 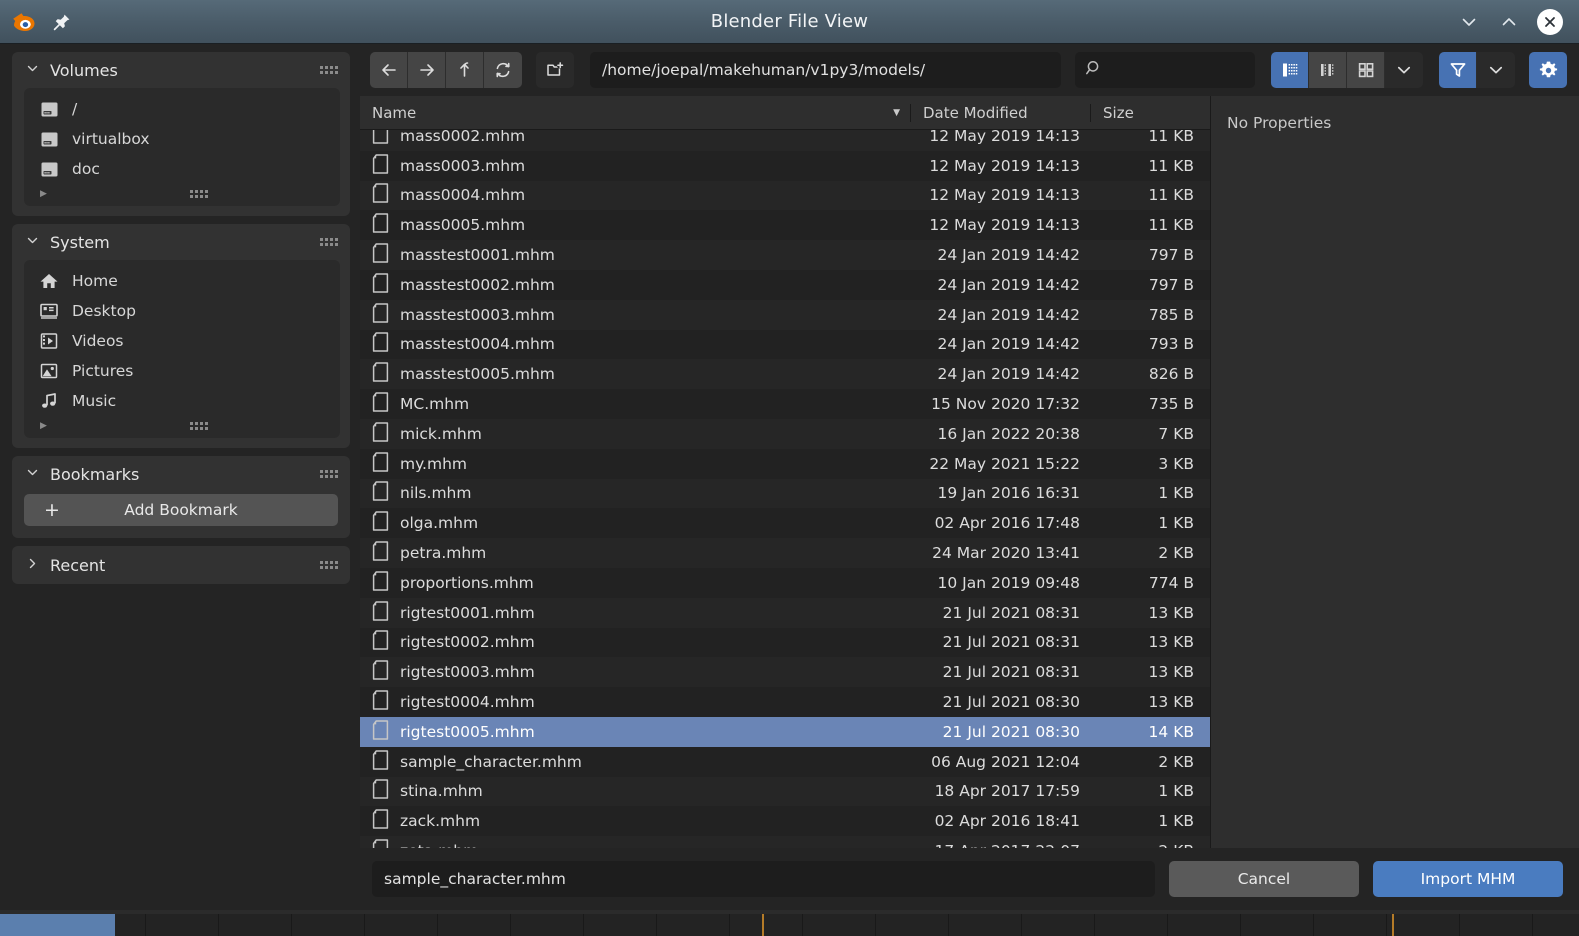 I want to click on sidebar-item-home: Home, so click(x=182, y=281).